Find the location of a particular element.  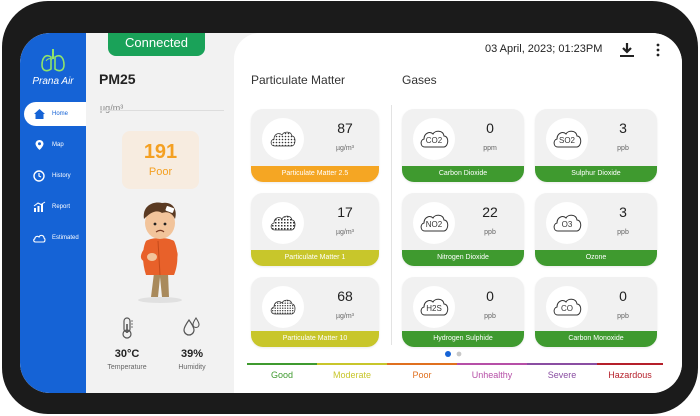

scale-label-good: Good is located at coordinates (282, 375).